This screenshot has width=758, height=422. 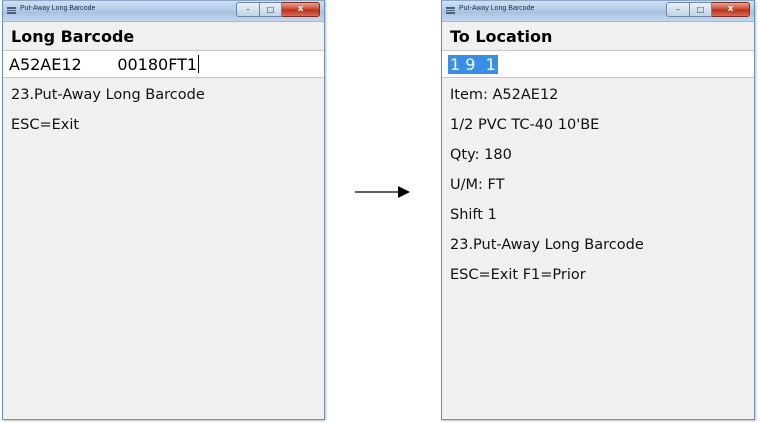 I want to click on right-arrow-icon, so click(x=382, y=192).